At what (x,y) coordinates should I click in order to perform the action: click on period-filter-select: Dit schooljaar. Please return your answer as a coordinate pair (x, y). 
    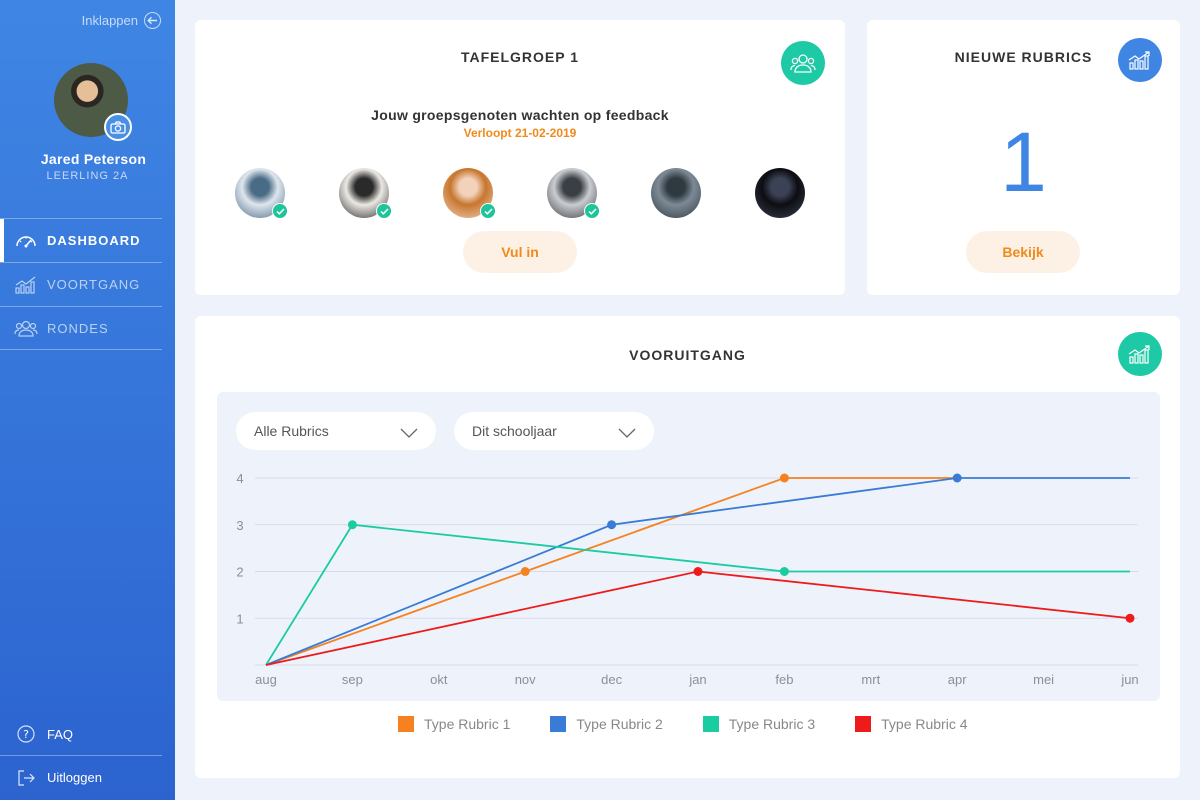
    Looking at the image, I should click on (554, 431).